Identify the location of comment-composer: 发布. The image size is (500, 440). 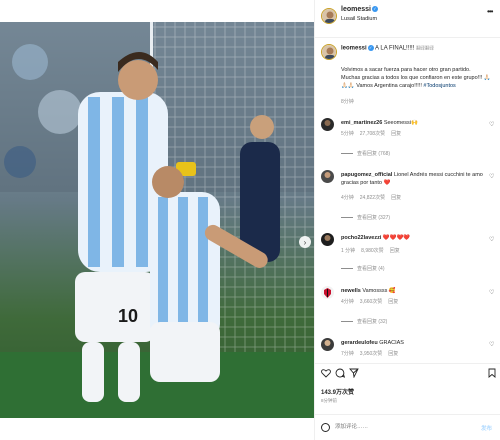
(407, 427).